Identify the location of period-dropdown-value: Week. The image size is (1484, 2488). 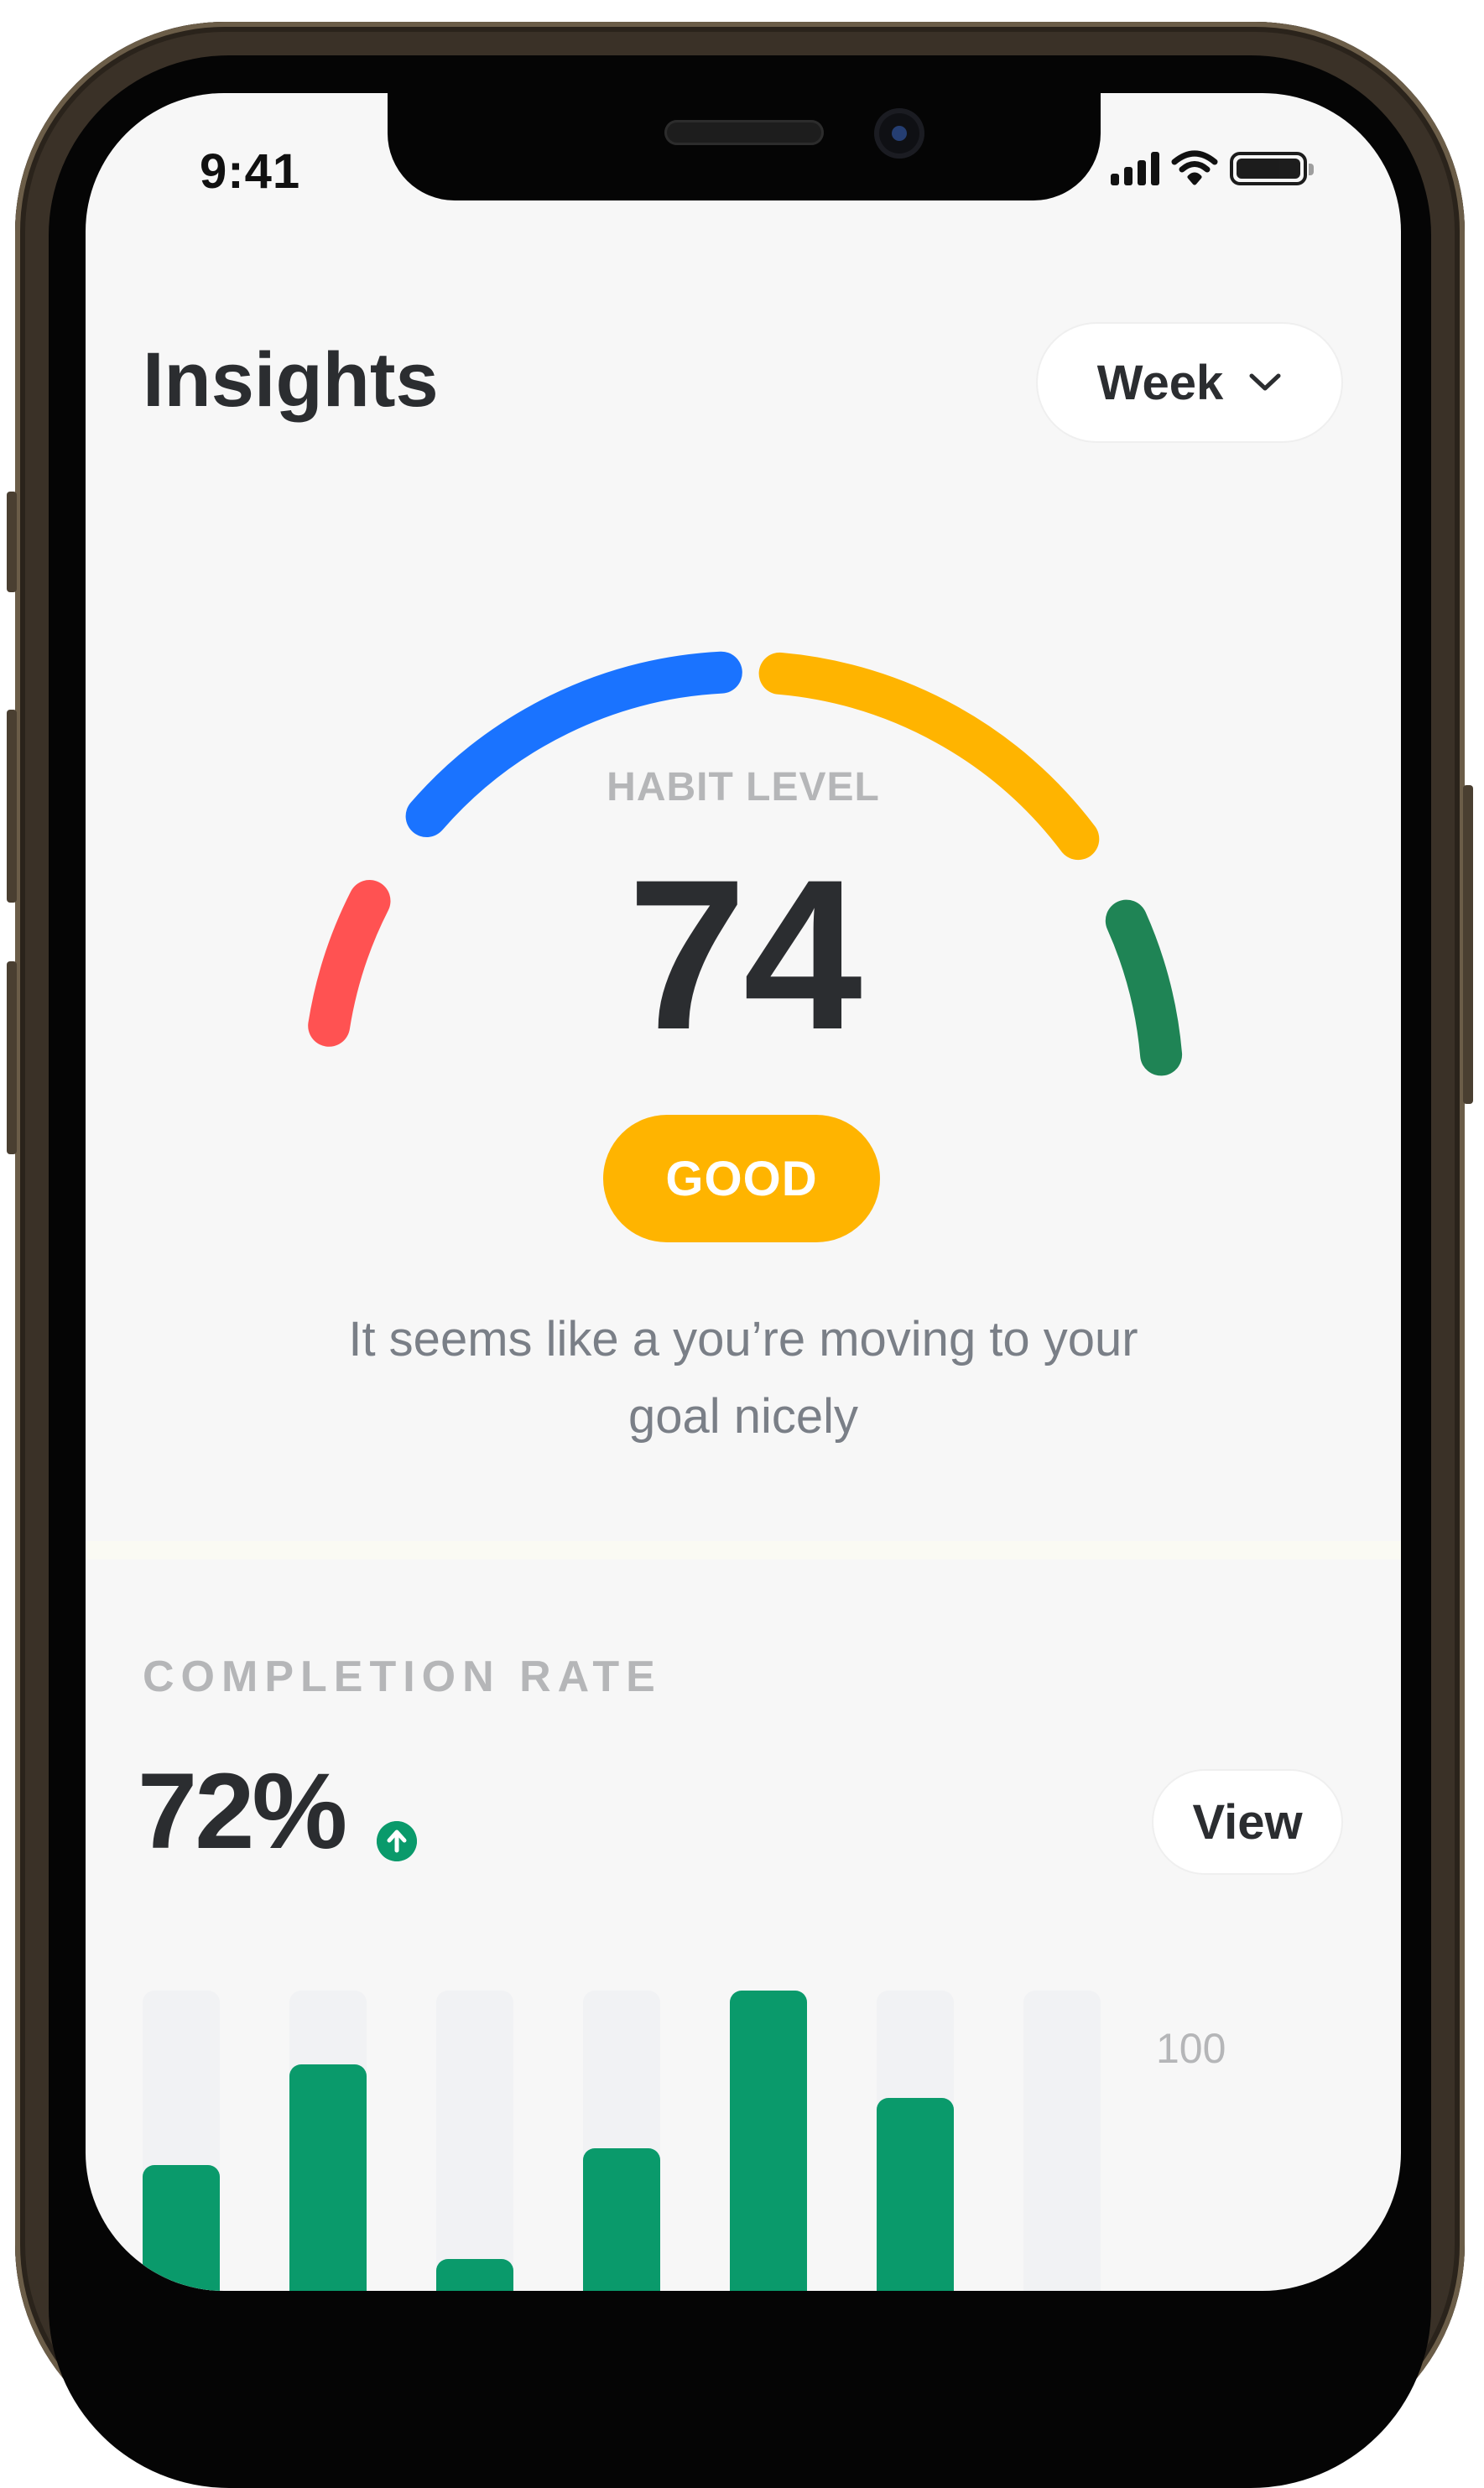
(1160, 382).